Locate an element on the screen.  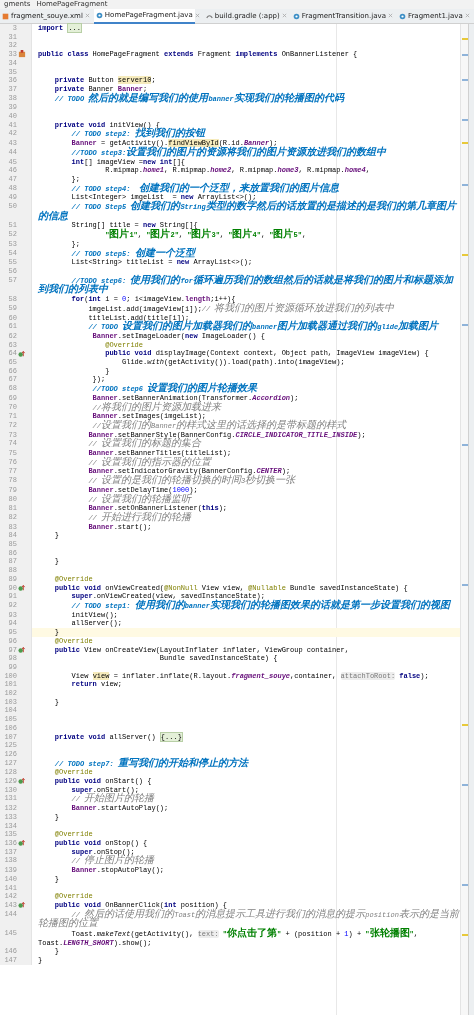
file-icon is located at coordinates (5, 16).